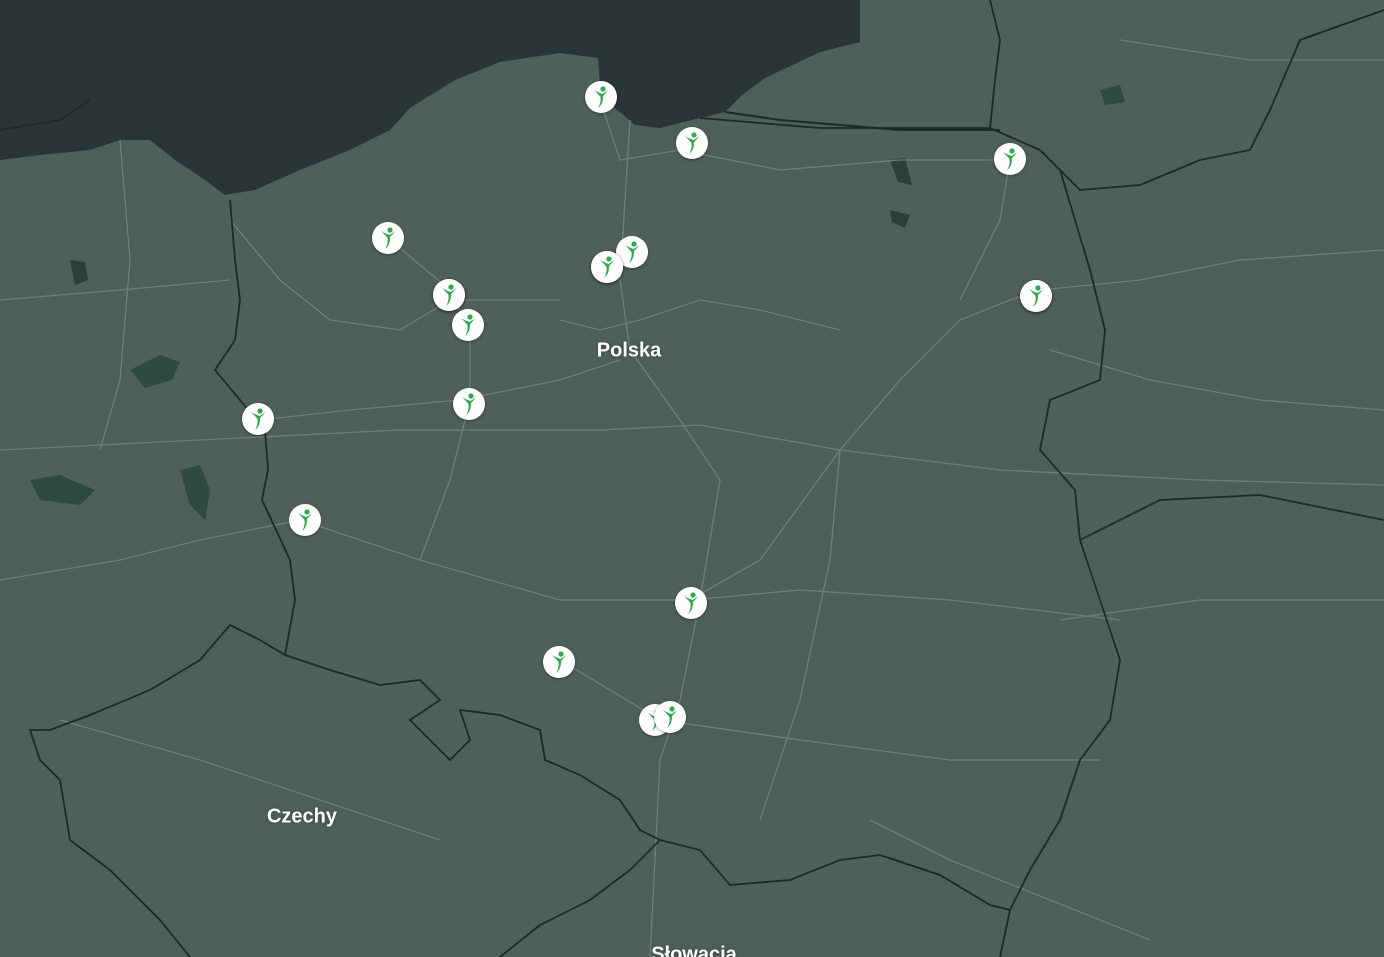 Image resolution: width=1384 pixels, height=957 pixels. I want to click on country-label-poland: Polska, so click(629, 350).